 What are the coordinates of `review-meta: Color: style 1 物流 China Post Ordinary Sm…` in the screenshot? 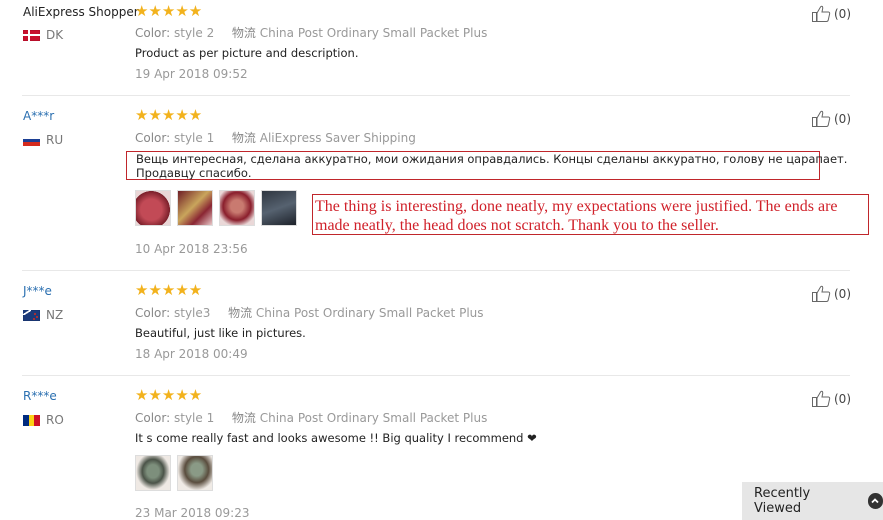 It's located at (311, 417).